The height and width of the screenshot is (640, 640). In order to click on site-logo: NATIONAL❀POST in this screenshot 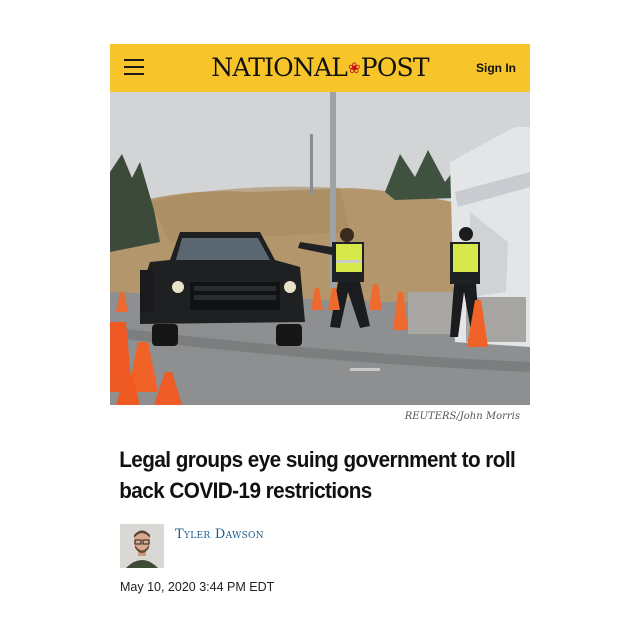, I will do `click(320, 68)`.